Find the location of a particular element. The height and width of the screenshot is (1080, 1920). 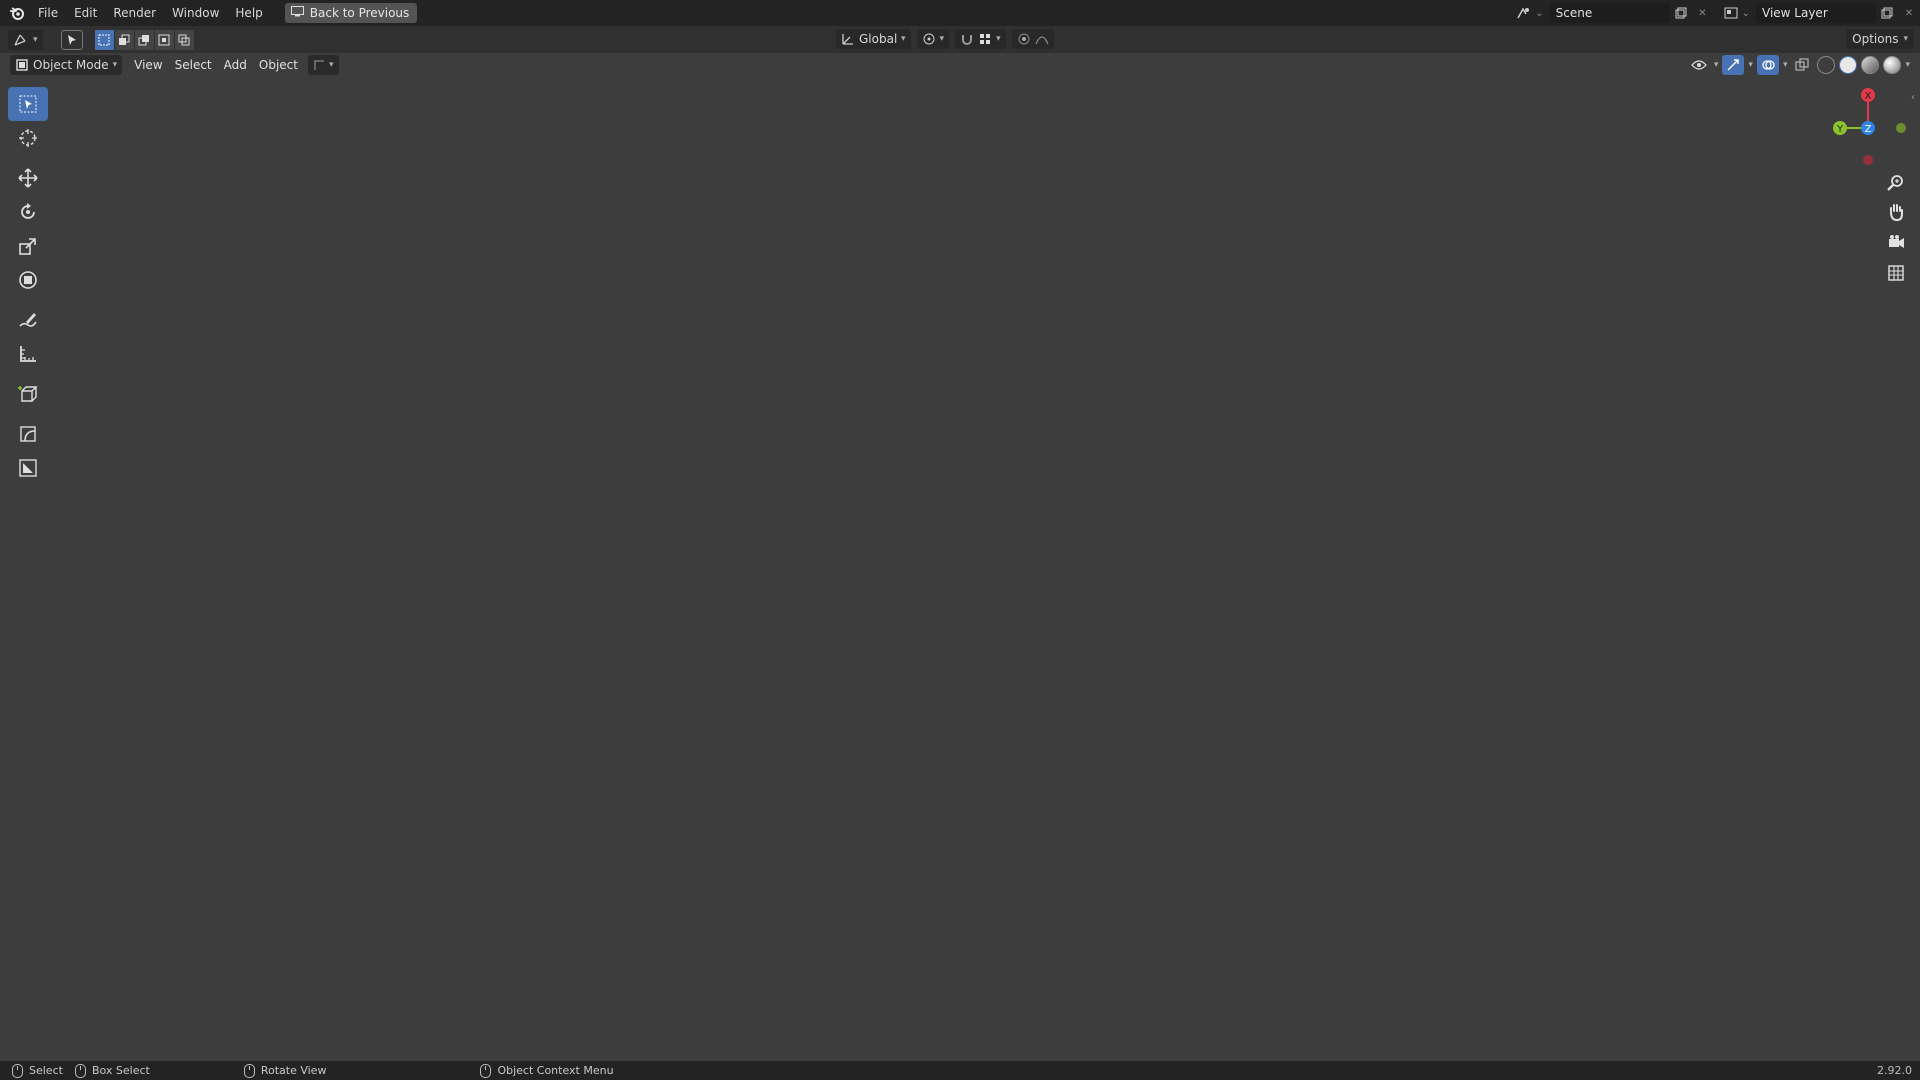

visibility-eye-icon is located at coordinates (1699, 65).